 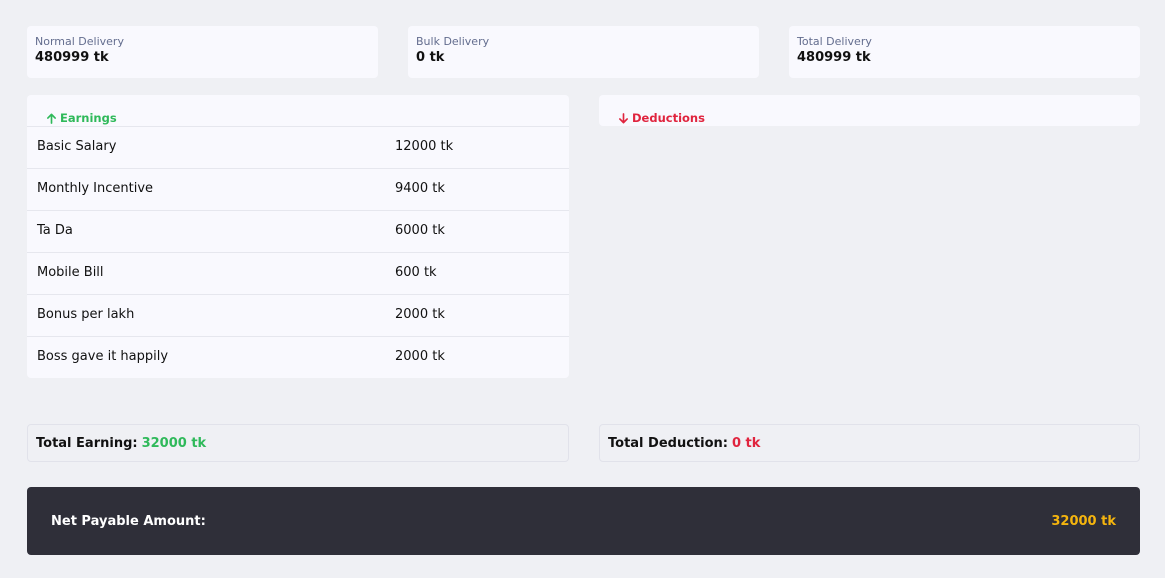 I want to click on earning-amount: 9400 tk, so click(x=420, y=188).